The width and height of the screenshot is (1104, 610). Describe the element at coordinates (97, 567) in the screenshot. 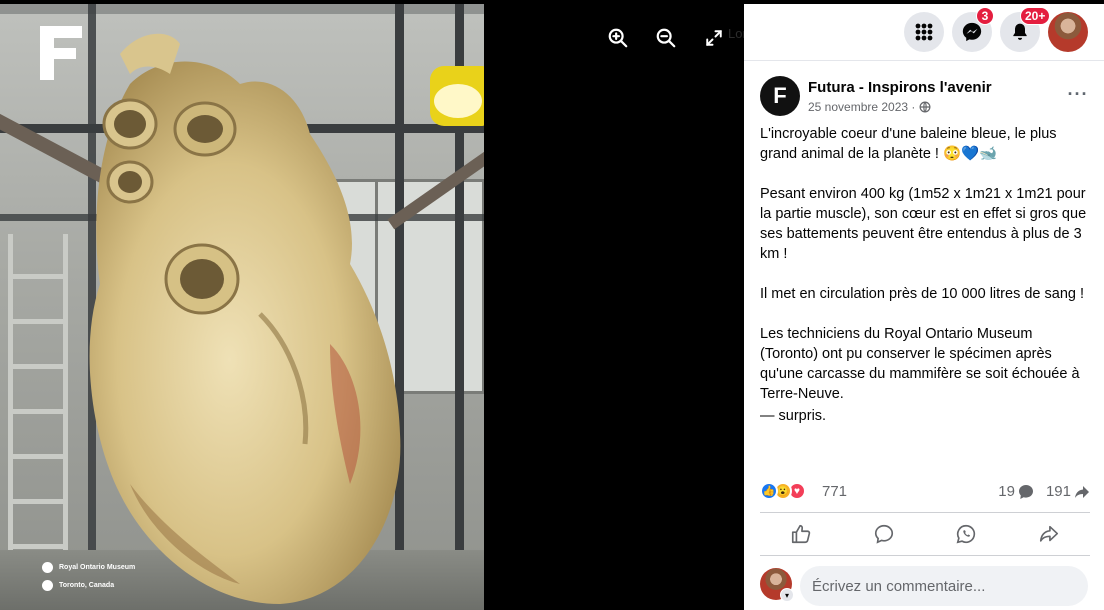

I see `photo-caption-place-text: Royal Ontario Museum` at that location.